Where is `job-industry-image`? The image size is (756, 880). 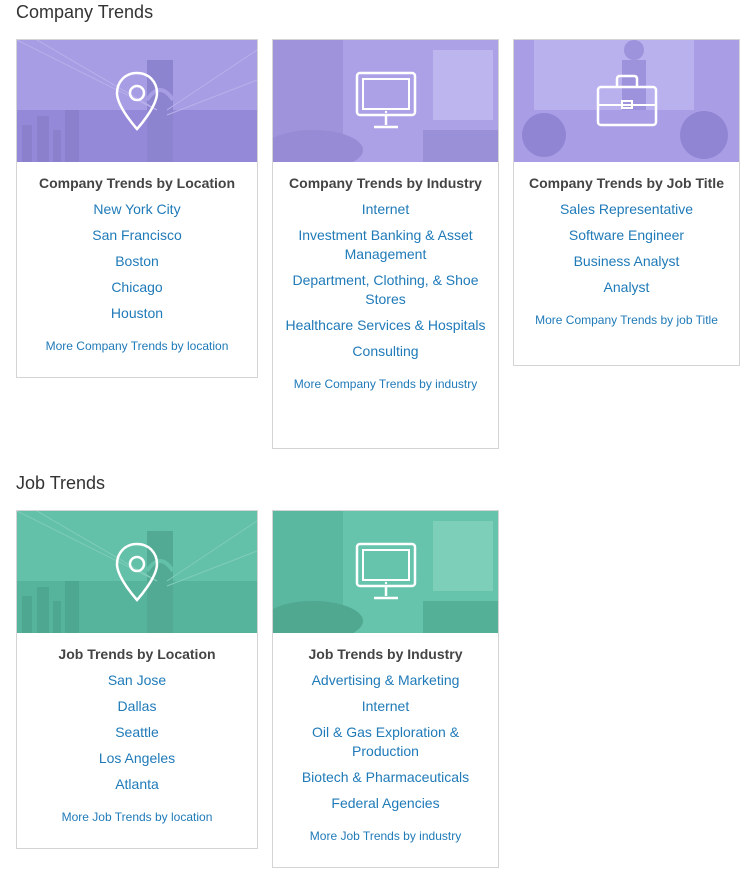
job-industry-image is located at coordinates (385, 572).